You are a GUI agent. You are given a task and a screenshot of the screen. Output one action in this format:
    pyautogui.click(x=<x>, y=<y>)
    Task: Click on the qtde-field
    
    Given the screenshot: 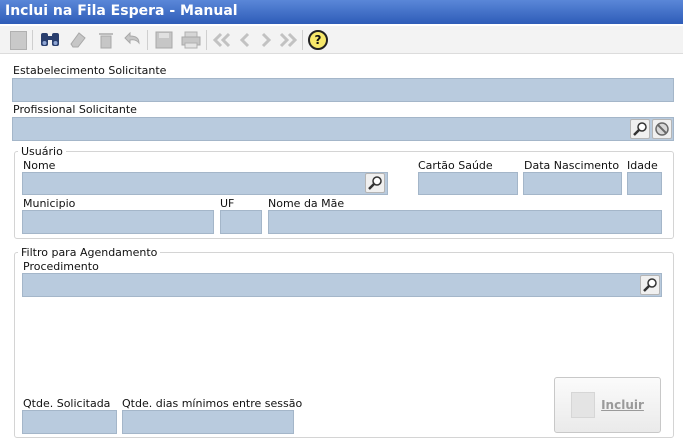 What is the action you would take?
    pyautogui.click(x=69, y=422)
    